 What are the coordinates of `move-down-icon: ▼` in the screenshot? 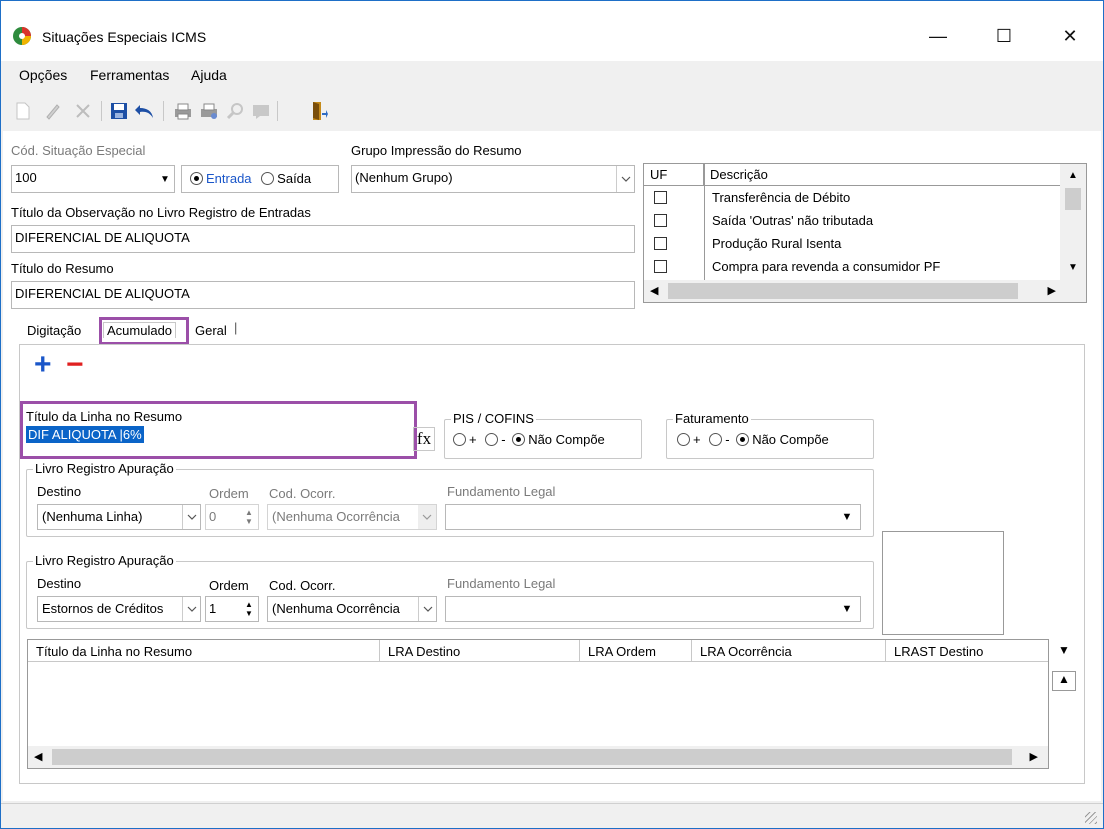 It's located at (1064, 653).